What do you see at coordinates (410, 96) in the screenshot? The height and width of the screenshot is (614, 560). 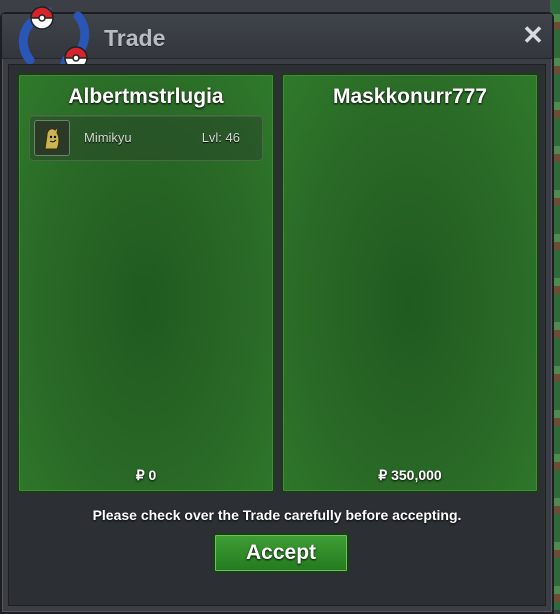 I see `right-player-name: Maskkonurr777` at bounding box center [410, 96].